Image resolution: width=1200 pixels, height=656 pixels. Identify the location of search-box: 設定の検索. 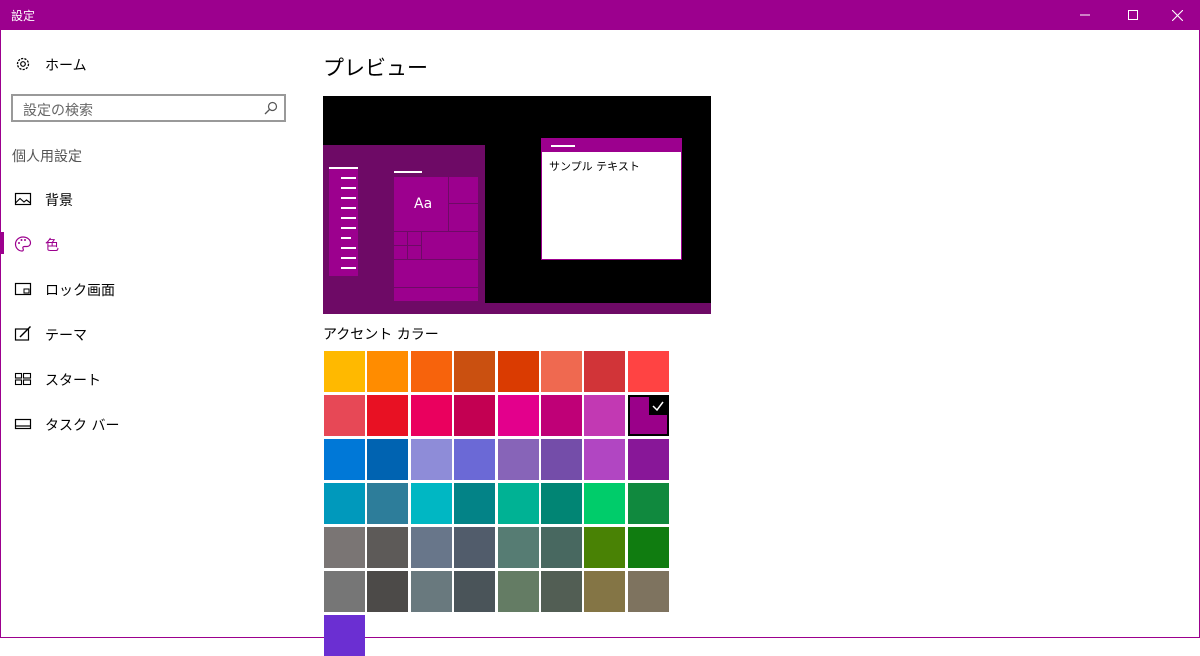
(148, 108).